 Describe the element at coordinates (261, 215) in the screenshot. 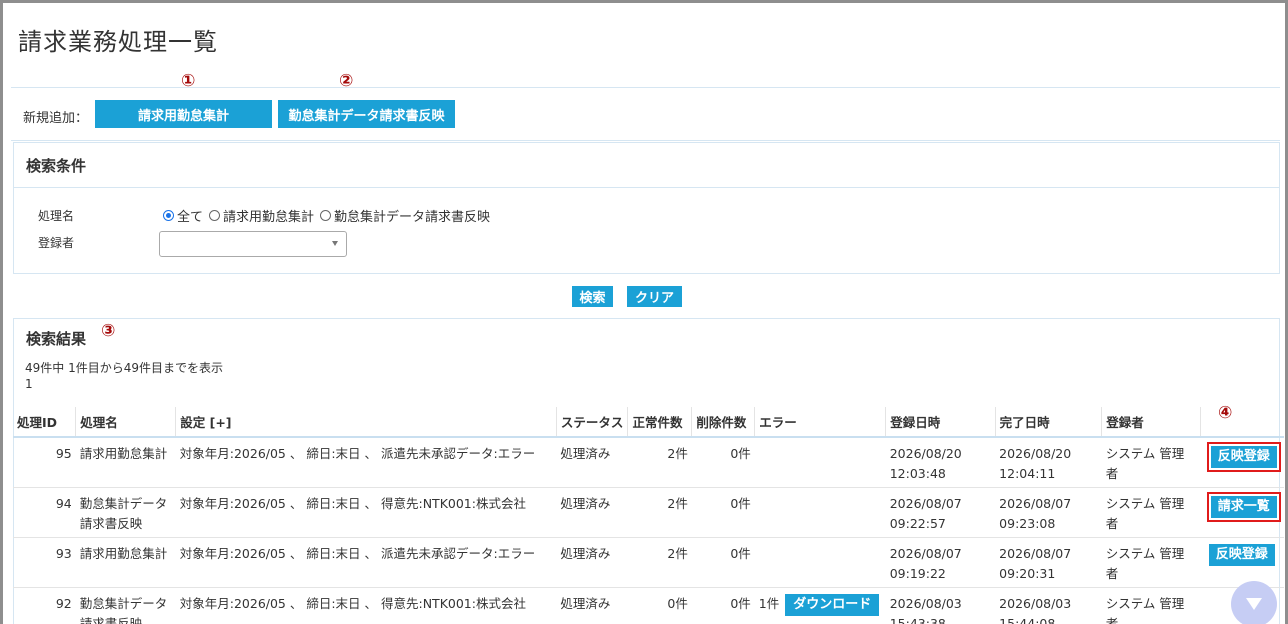

I see `radio-attendance-aggregation: 請求用勤怠集計` at that location.